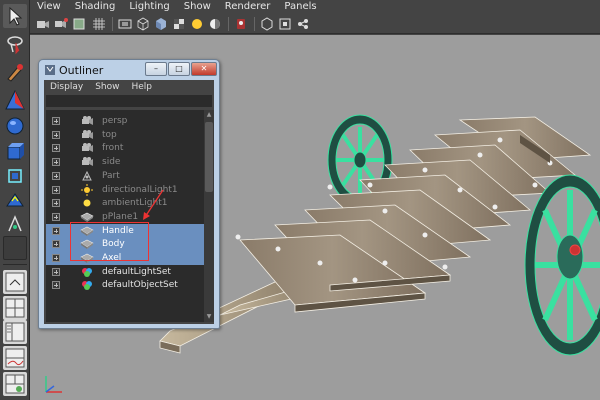 Image resolution: width=600 pixels, height=400 pixels. Describe the element at coordinates (209, 115) in the screenshot. I see `scroll-up-icon: ▲` at that location.